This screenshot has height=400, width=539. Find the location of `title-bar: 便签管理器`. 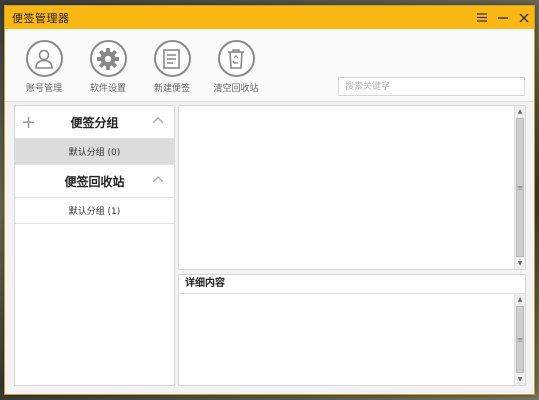

title-bar: 便签管理器 is located at coordinates (269, 17).